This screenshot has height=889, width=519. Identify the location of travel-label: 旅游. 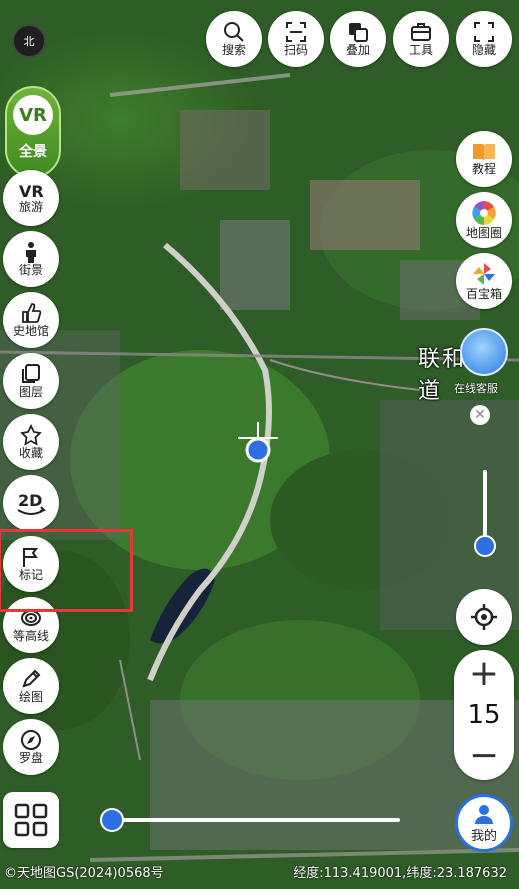
(30, 207).